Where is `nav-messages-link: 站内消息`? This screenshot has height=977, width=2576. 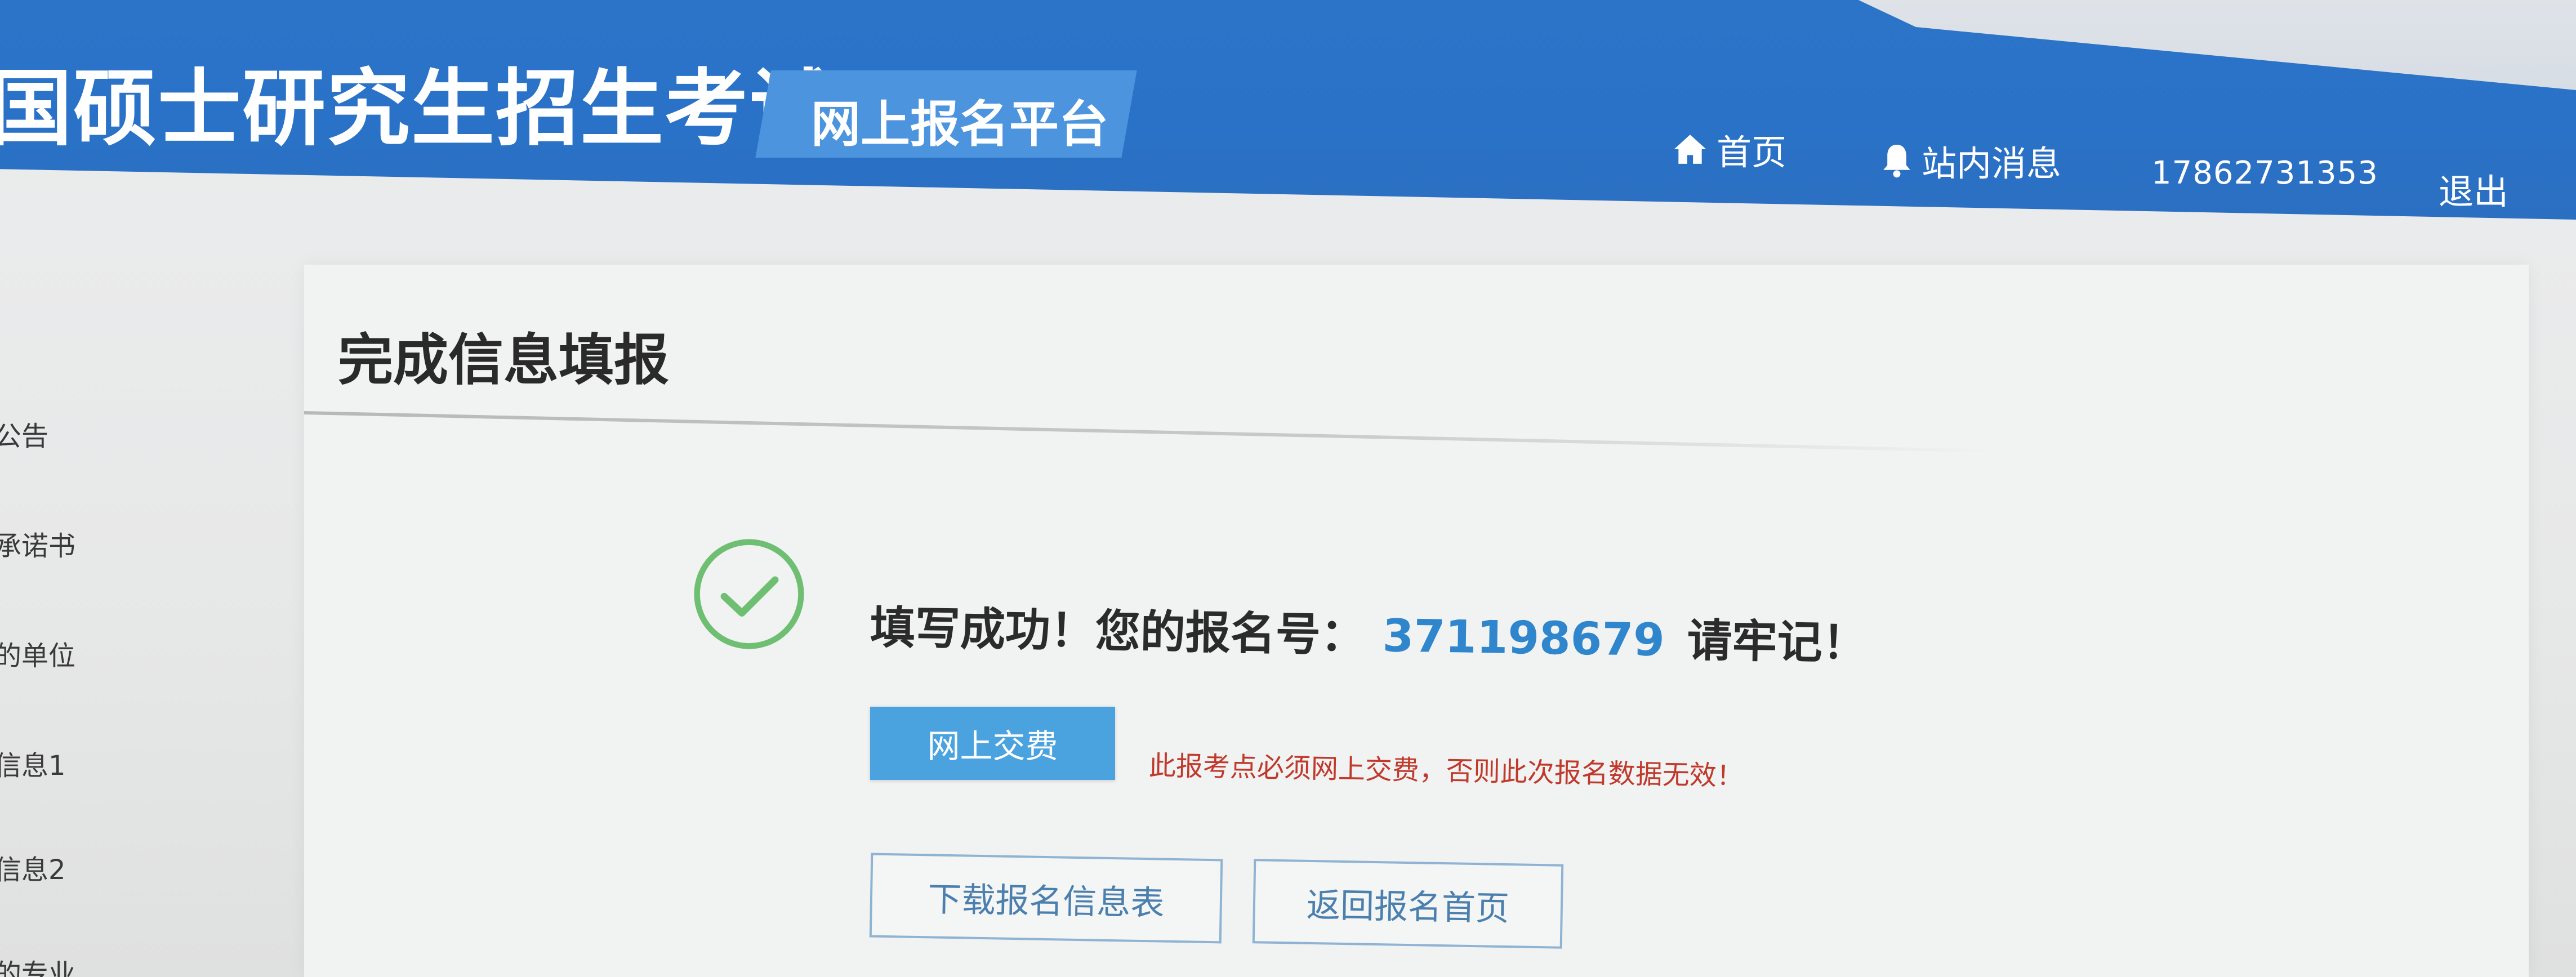
nav-messages-link: 站内消息 is located at coordinates (1971, 160).